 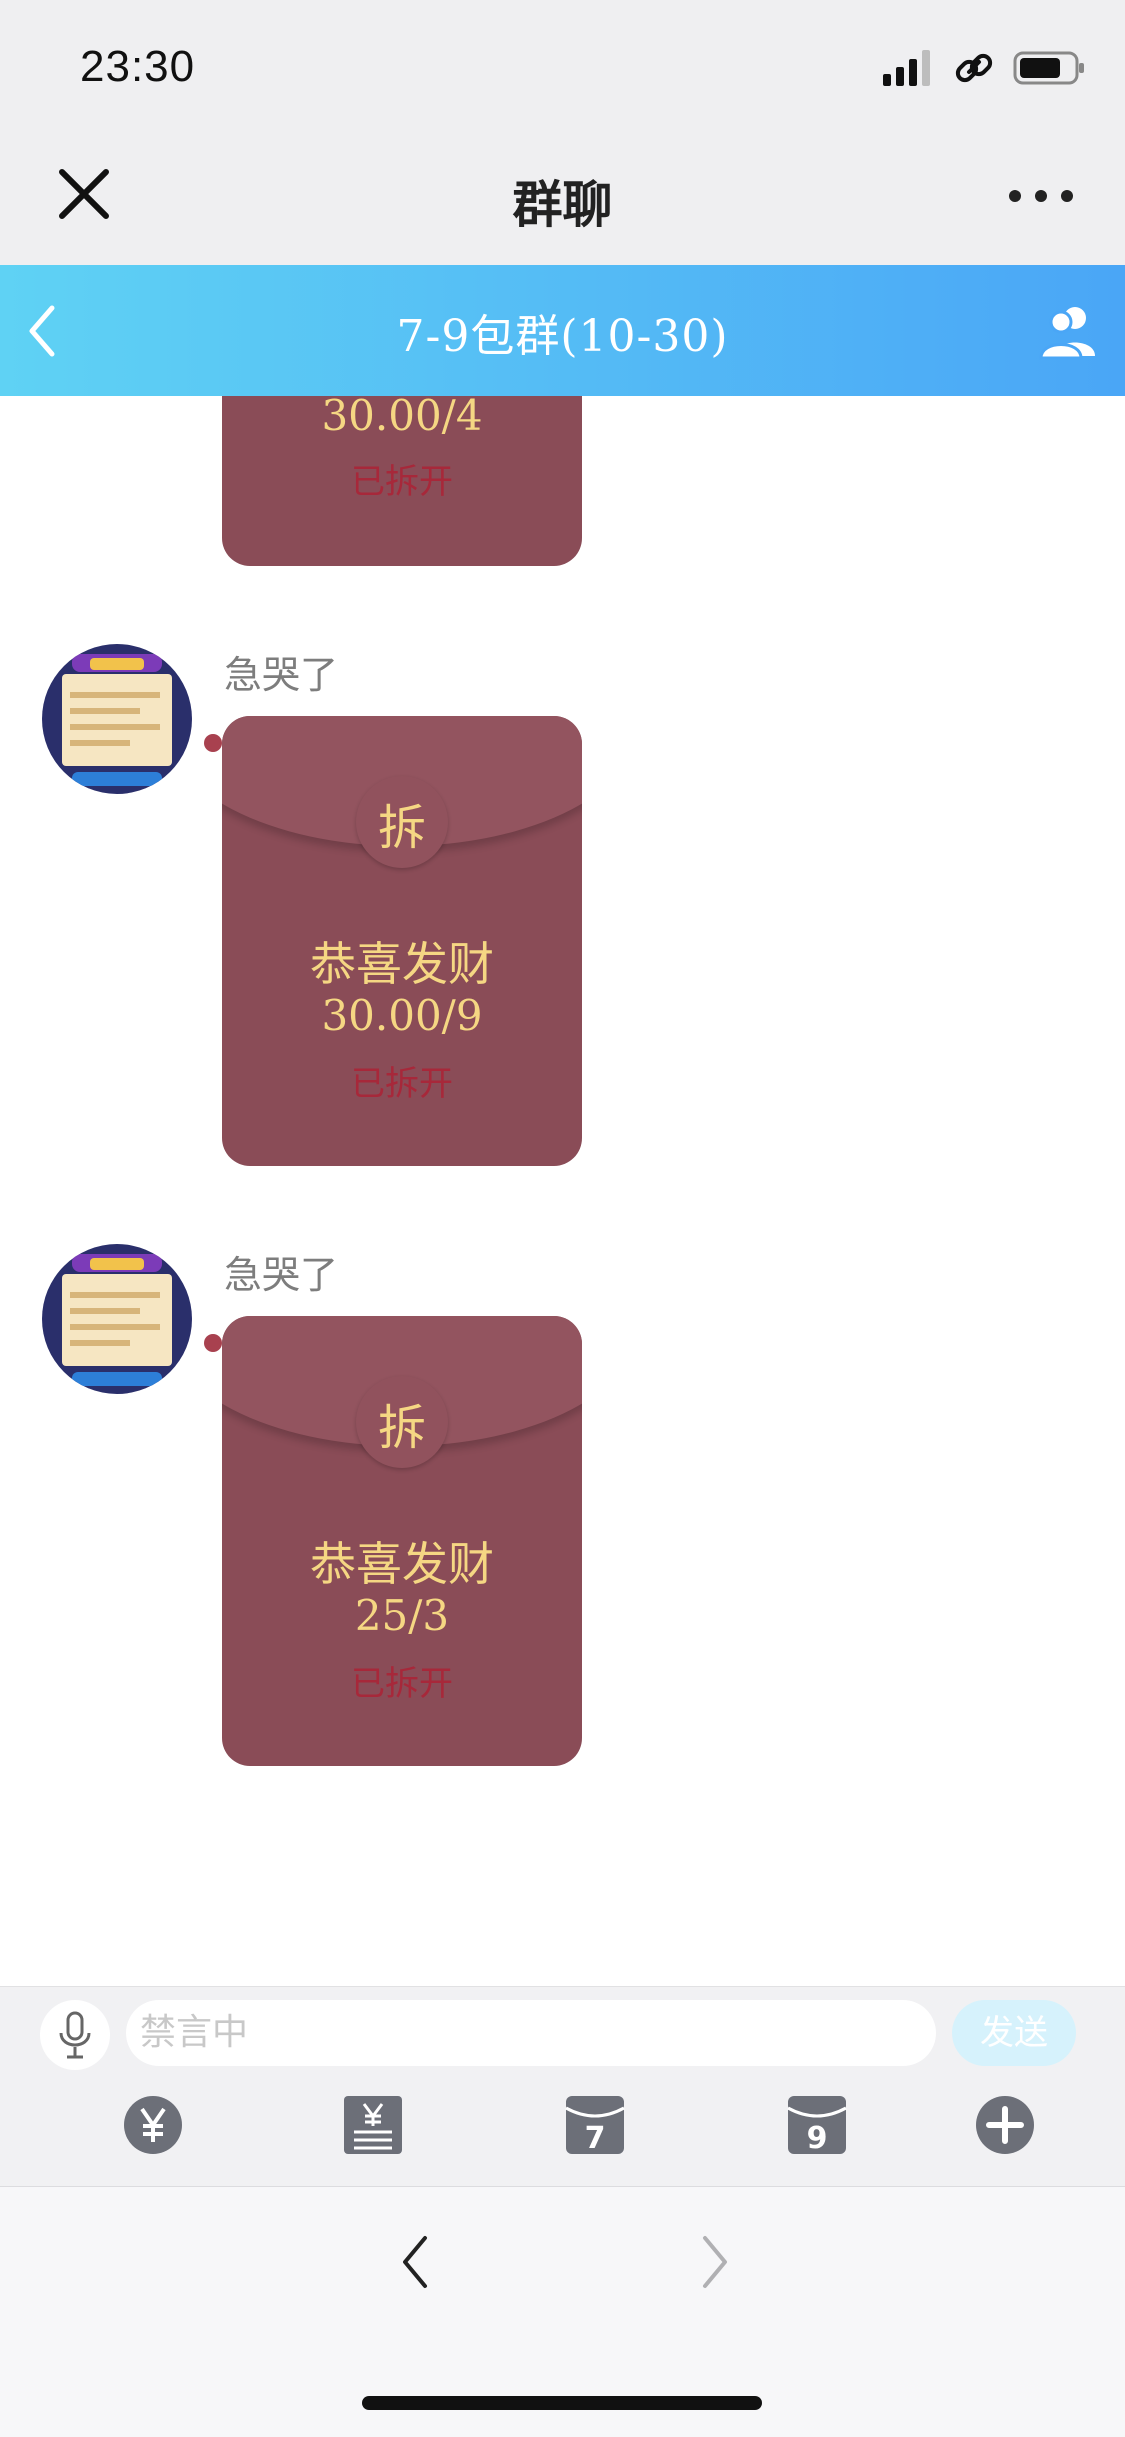 What do you see at coordinates (373, 2125) in the screenshot?
I see `money-list-icon` at bounding box center [373, 2125].